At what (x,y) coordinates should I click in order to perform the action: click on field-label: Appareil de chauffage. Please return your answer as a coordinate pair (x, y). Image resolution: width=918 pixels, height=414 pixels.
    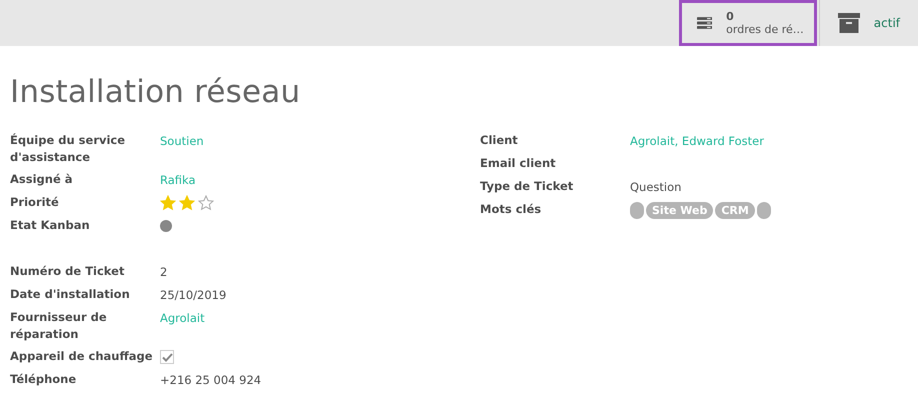
    Looking at the image, I should click on (82, 356).